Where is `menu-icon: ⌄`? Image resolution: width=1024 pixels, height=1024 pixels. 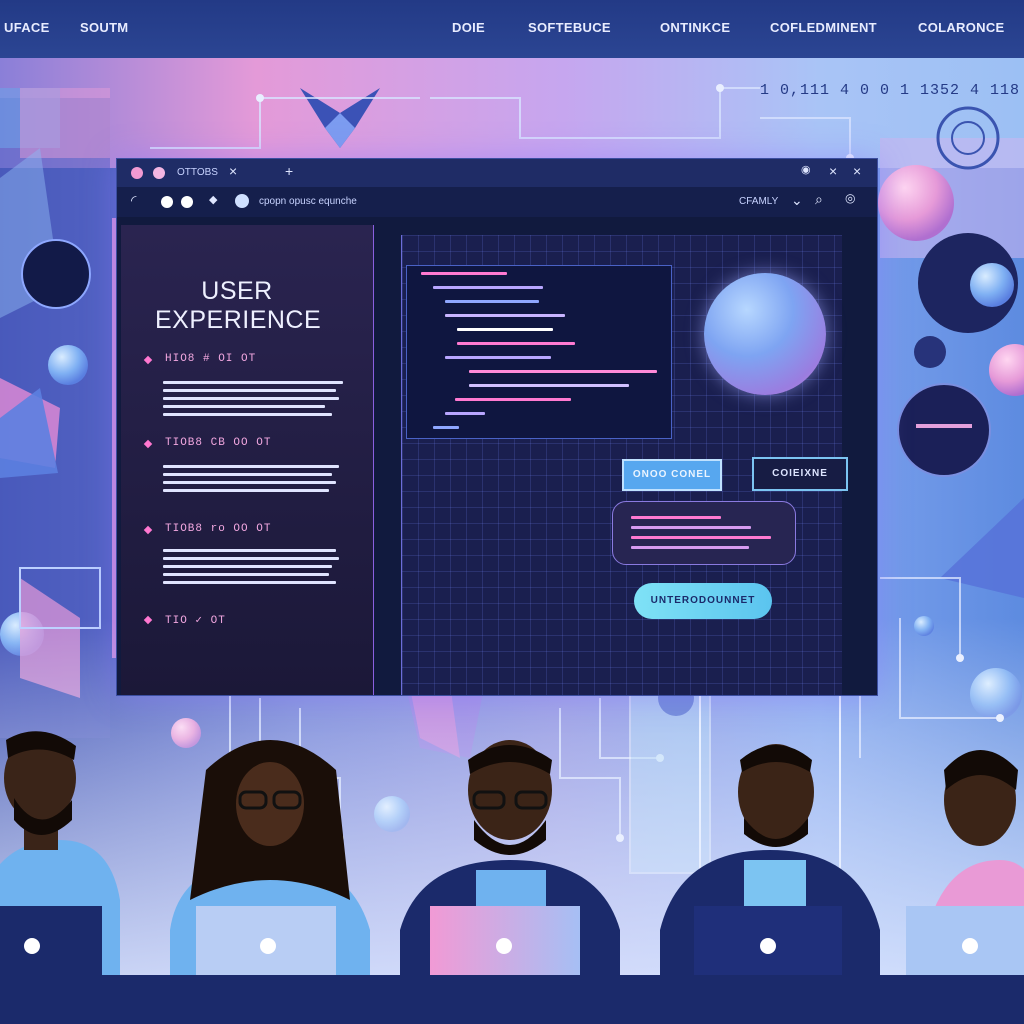 menu-icon: ⌄ is located at coordinates (797, 200).